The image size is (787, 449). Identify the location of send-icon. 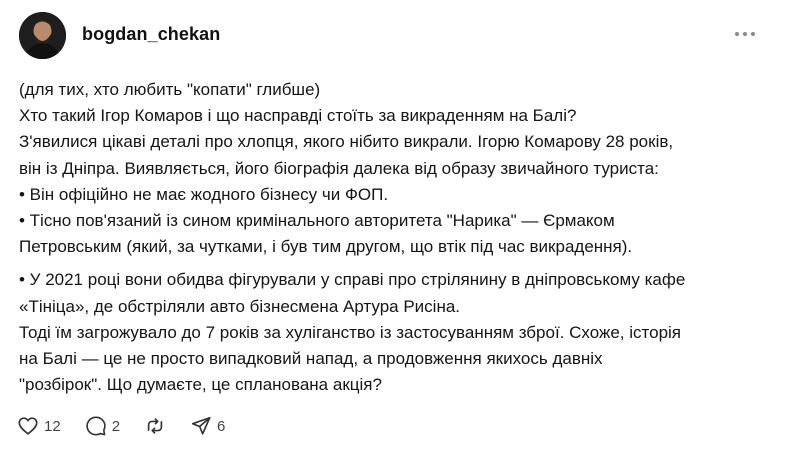
(201, 425).